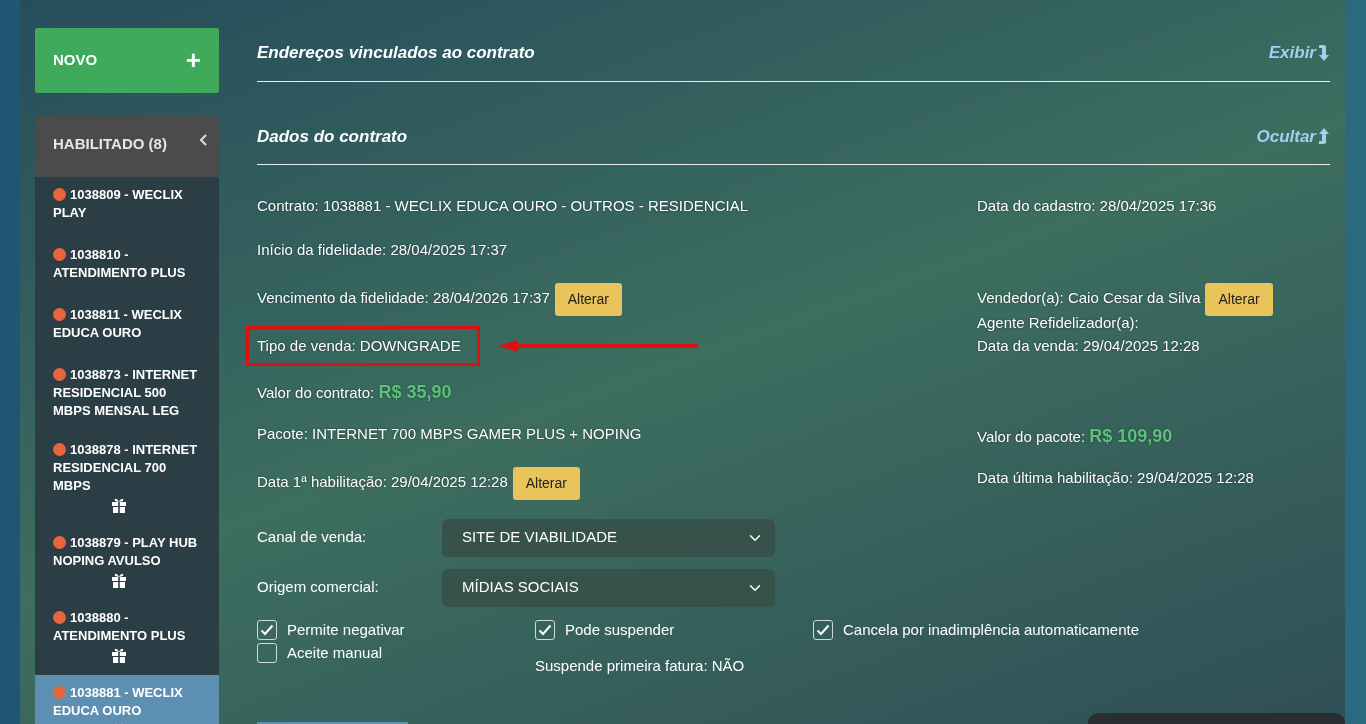  What do you see at coordinates (127, 468) in the screenshot?
I see `sidebar-item: 1038878 - INTERNET RESIDENCIAL 700 MBPS` at bounding box center [127, 468].